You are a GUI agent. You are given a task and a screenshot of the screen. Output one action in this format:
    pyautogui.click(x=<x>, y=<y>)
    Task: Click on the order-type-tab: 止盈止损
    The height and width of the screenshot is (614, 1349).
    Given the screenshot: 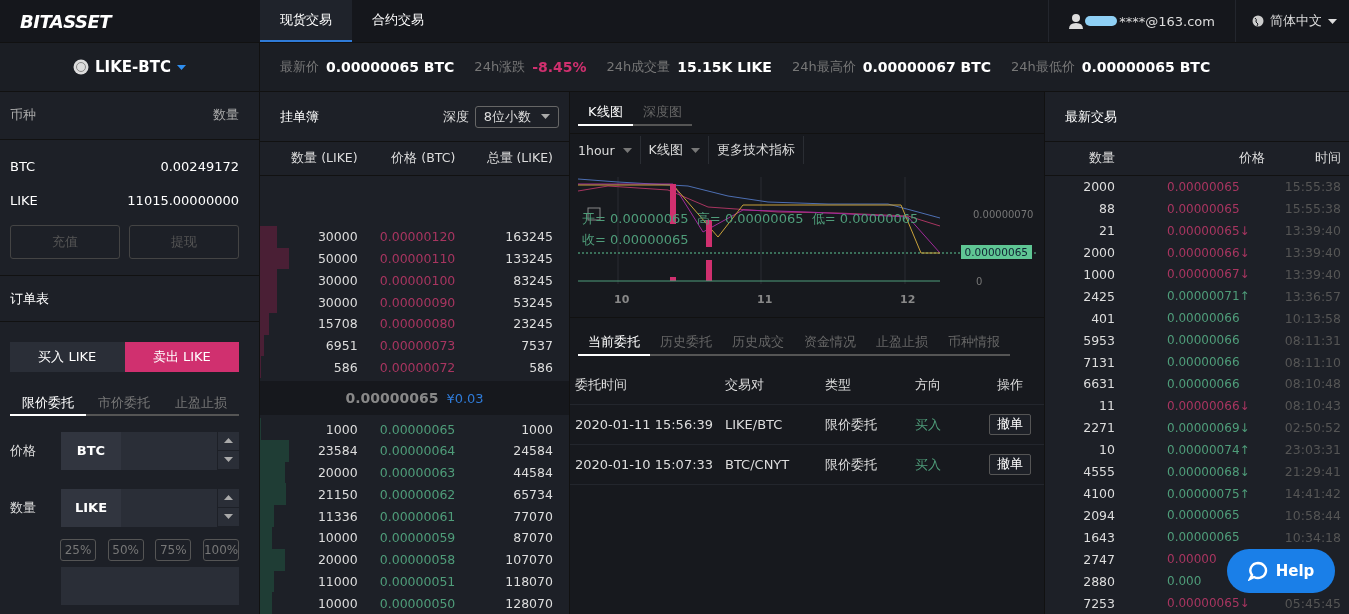 What is the action you would take?
    pyautogui.click(x=200, y=404)
    